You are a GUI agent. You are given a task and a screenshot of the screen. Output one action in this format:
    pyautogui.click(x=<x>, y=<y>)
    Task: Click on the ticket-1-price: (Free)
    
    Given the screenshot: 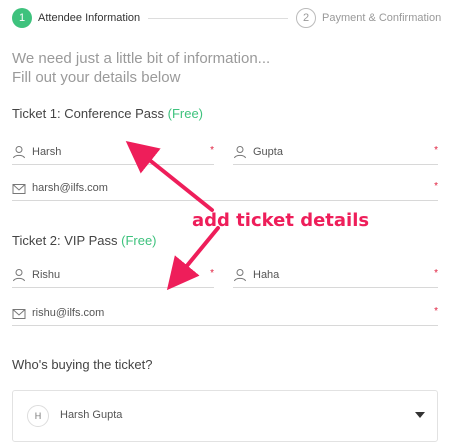 What is the action you would take?
    pyautogui.click(x=185, y=113)
    